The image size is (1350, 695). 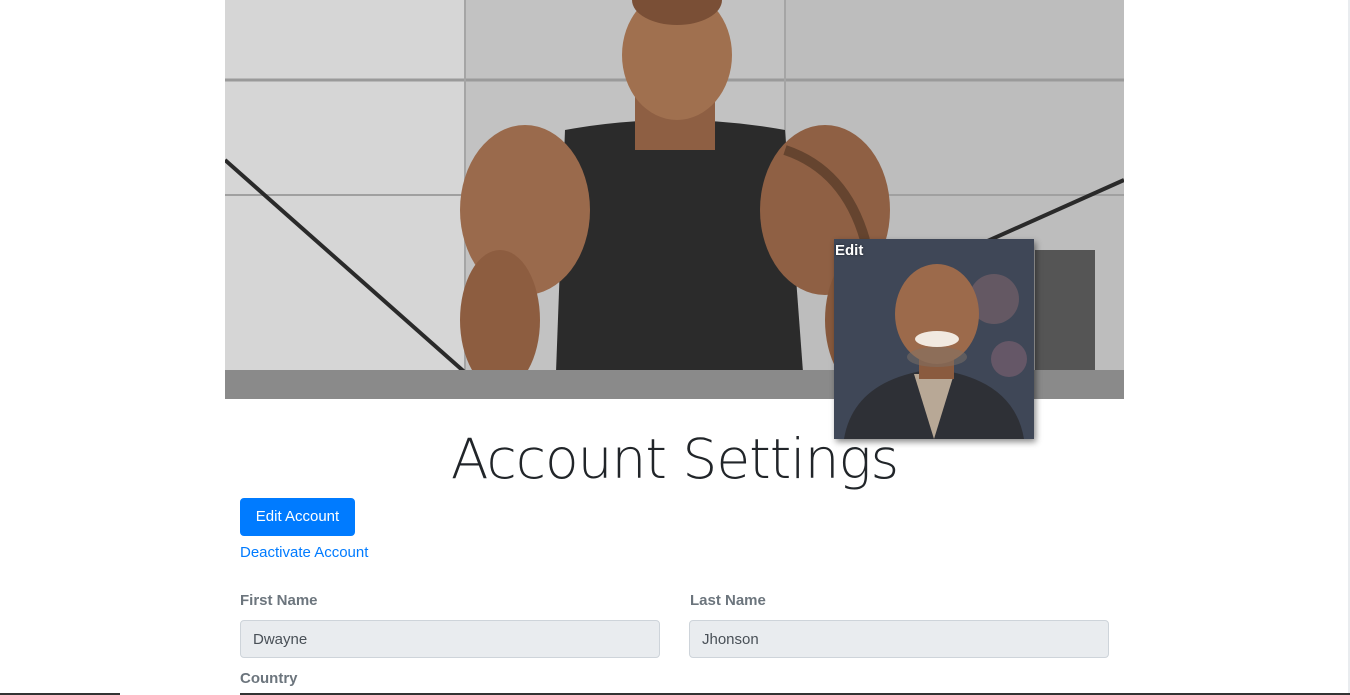 What do you see at coordinates (674, 459) in the screenshot?
I see `page-title: Account Settings` at bounding box center [674, 459].